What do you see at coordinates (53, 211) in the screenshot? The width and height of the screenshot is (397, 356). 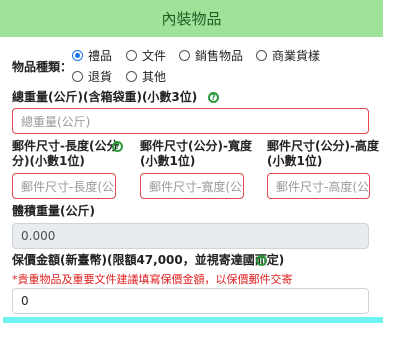 I see `volumetric-weight-label: 體積重量(公斤)` at bounding box center [53, 211].